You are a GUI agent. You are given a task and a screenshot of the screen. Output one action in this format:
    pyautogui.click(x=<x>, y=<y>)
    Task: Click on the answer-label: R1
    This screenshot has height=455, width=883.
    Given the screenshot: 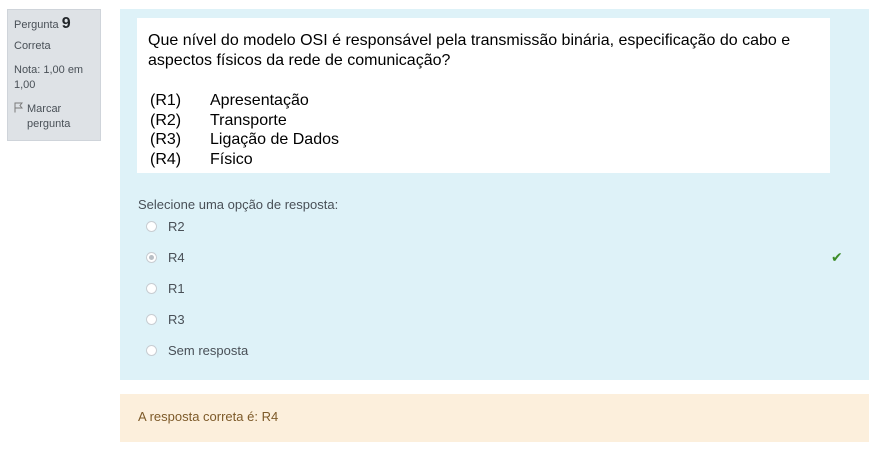 What is the action you would take?
    pyautogui.click(x=176, y=288)
    